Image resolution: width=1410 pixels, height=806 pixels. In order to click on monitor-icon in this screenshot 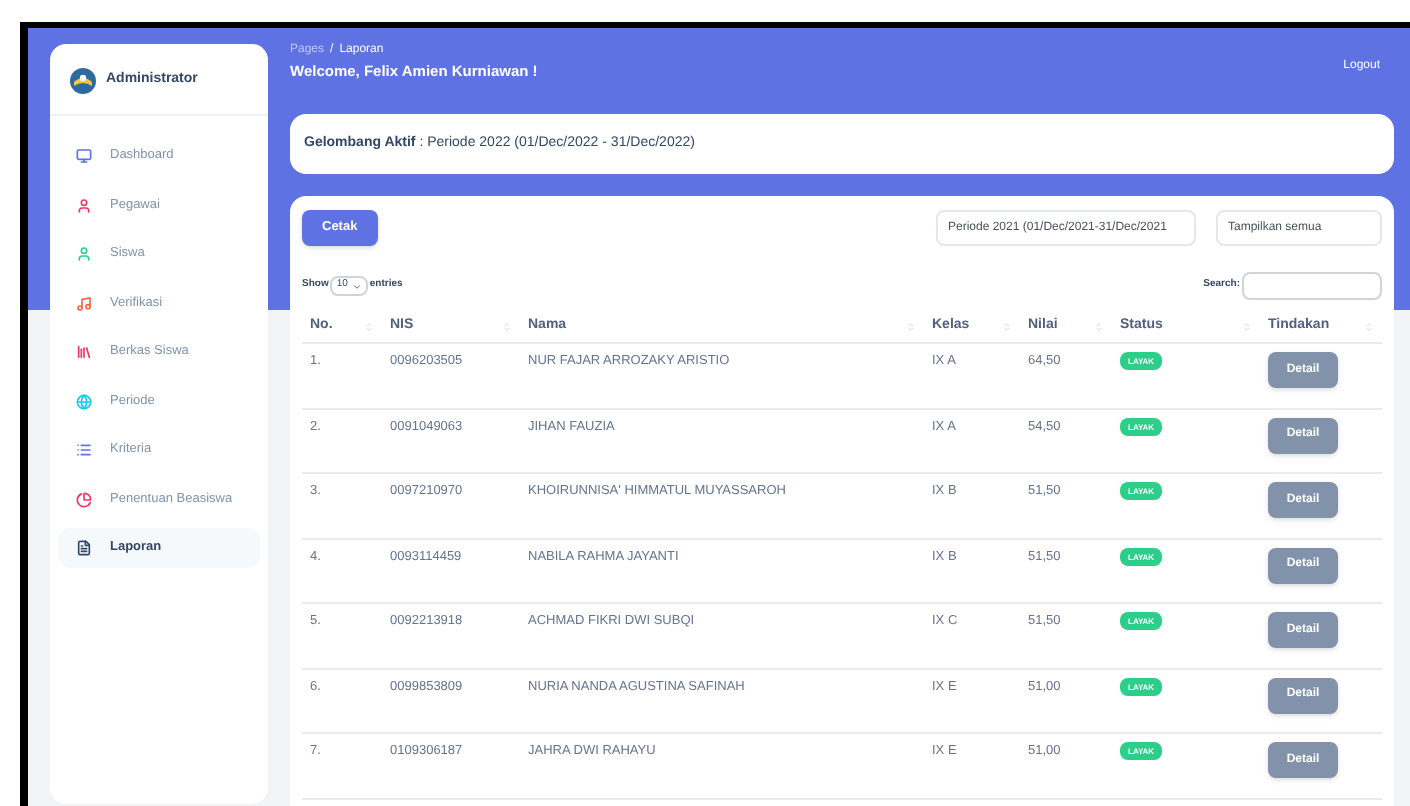, I will do `click(84, 156)`.